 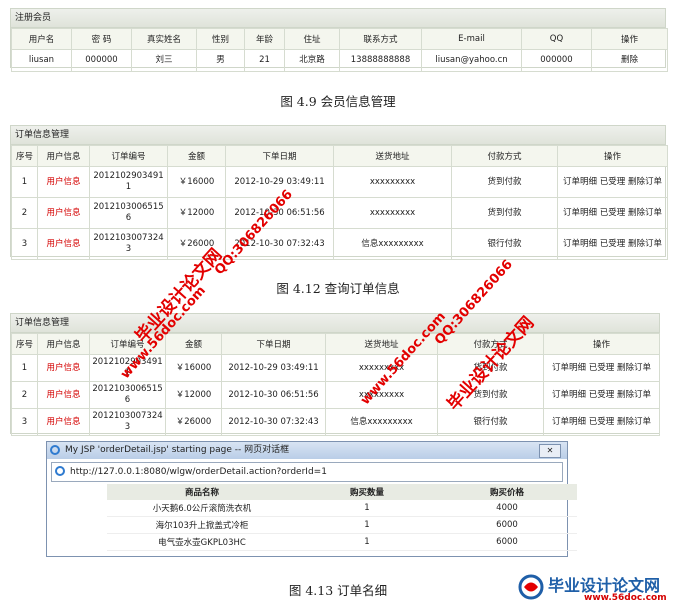 What do you see at coordinates (202, 542) in the screenshot?
I see `detail-cell: 电气壶水壶GKPL03HC` at bounding box center [202, 542].